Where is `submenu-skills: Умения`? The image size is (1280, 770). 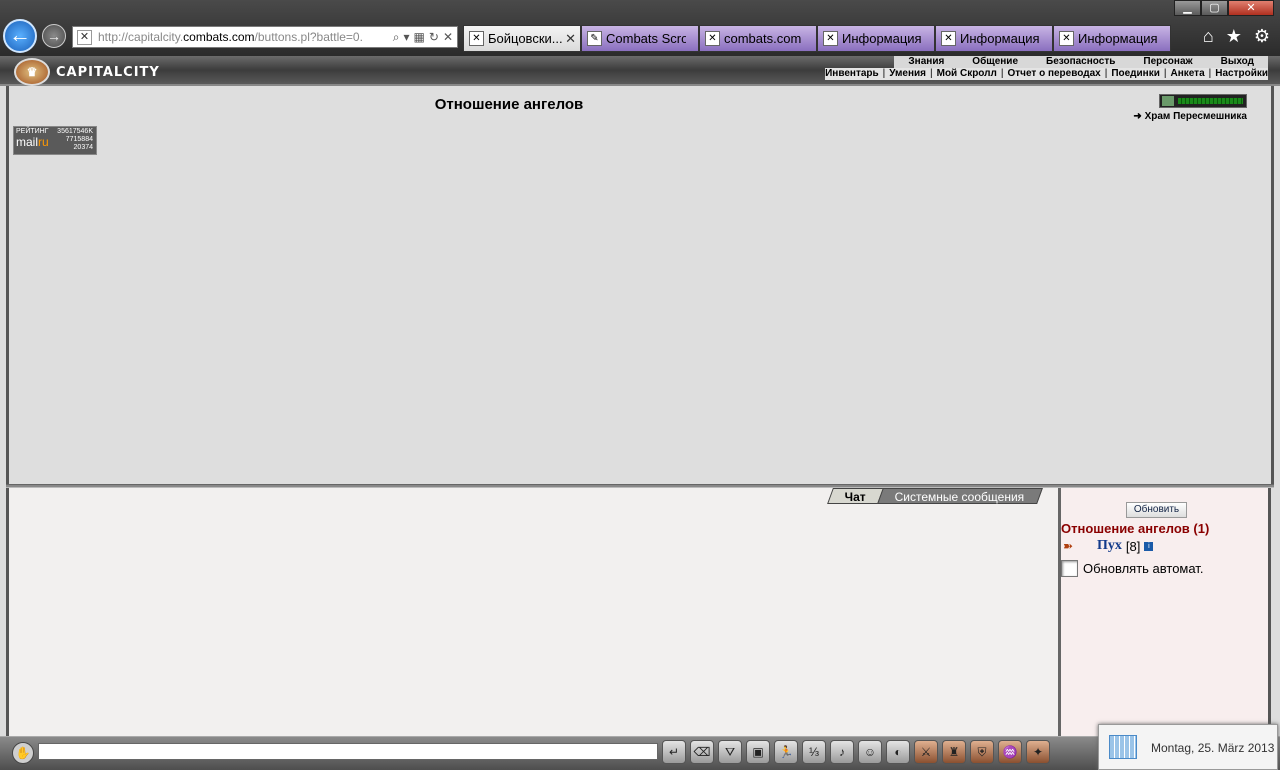
submenu-skills: Умения is located at coordinates (907, 74).